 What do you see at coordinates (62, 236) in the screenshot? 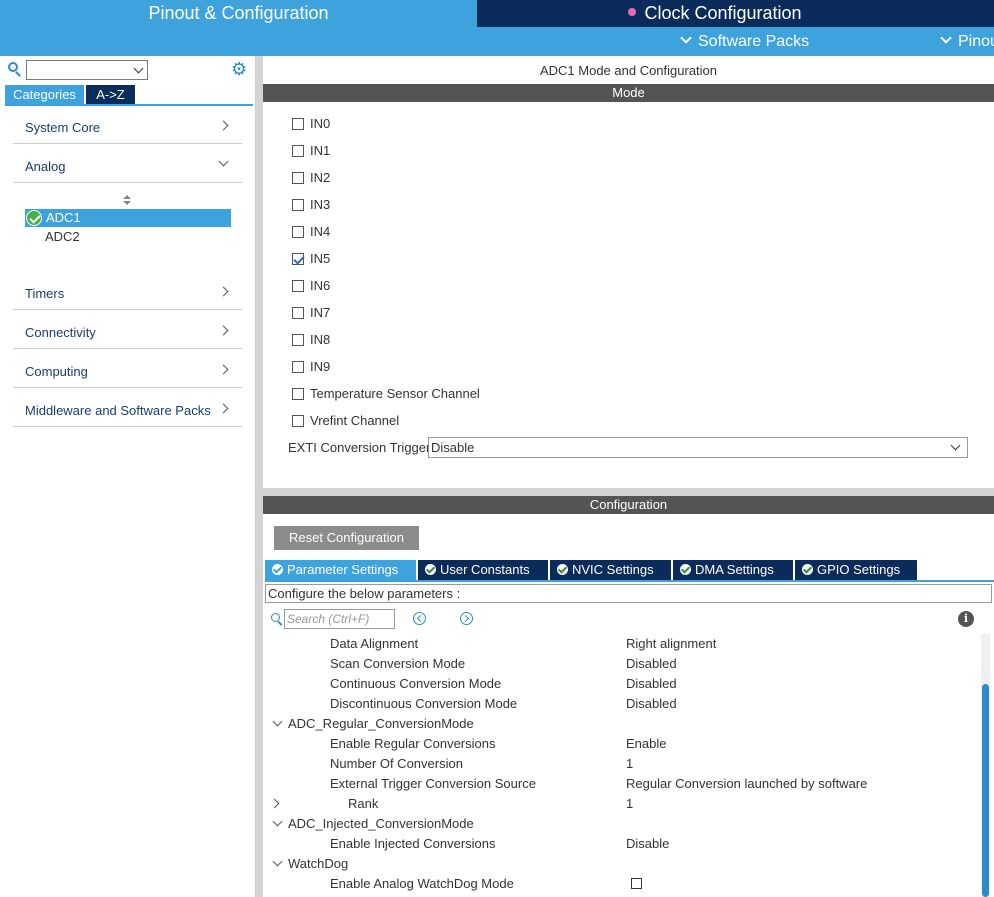
I see `analog-item-adc2: ADC2` at bounding box center [62, 236].